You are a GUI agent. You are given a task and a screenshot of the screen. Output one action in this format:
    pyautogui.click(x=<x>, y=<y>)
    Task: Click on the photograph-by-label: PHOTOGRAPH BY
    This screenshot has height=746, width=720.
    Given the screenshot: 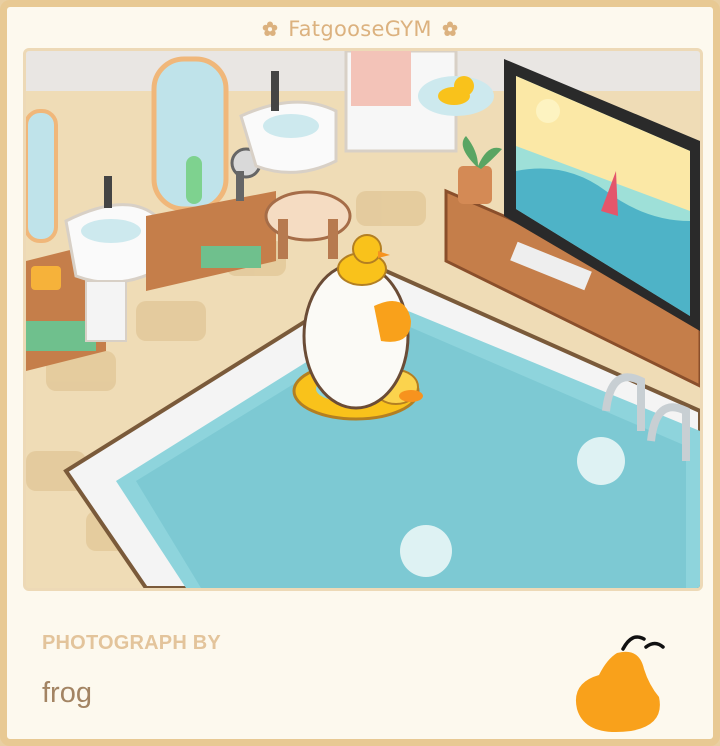 What is the action you would take?
    pyautogui.click(x=131, y=643)
    